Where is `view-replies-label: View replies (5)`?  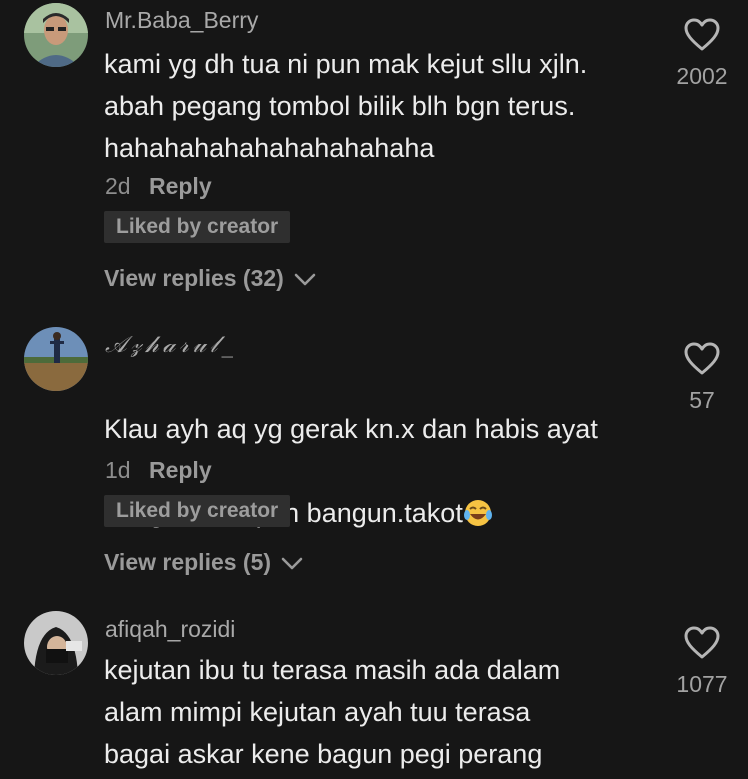
view-replies-label: View replies (5) is located at coordinates (188, 562).